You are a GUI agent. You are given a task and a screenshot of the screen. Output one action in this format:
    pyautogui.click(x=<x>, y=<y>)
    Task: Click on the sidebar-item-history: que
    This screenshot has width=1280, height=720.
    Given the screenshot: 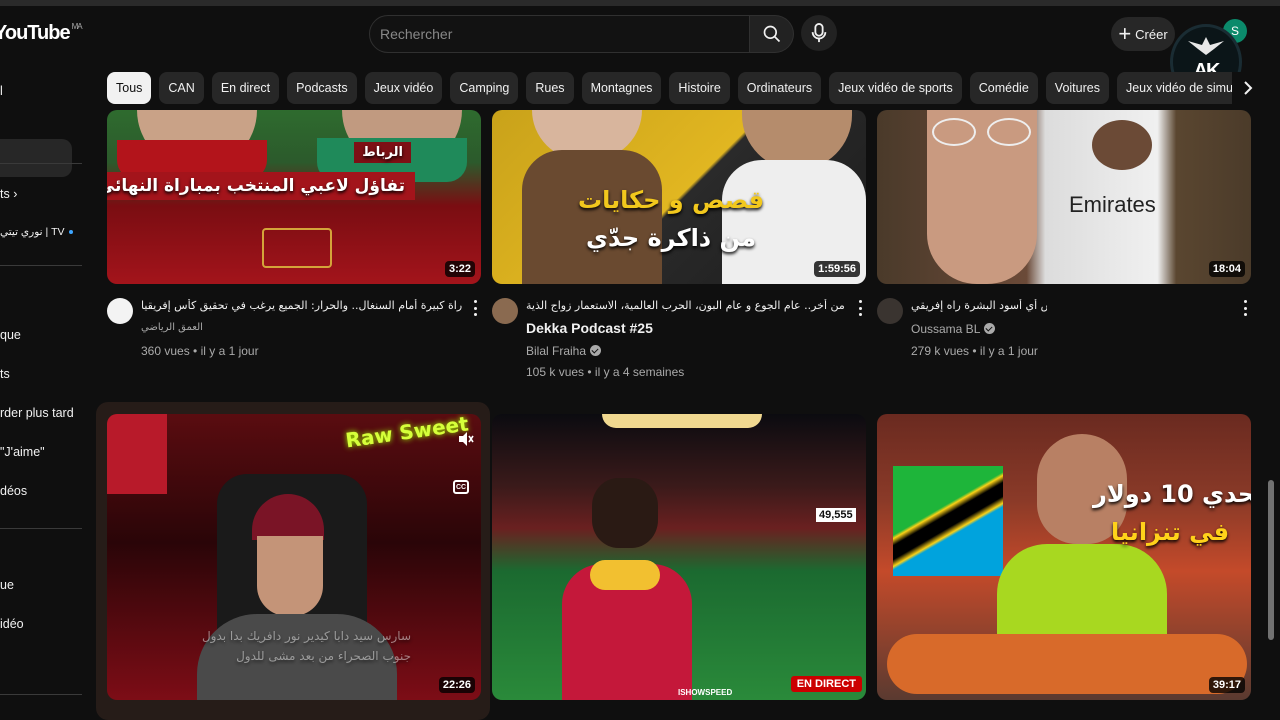 What is the action you would take?
    pyautogui.click(x=10, y=335)
    